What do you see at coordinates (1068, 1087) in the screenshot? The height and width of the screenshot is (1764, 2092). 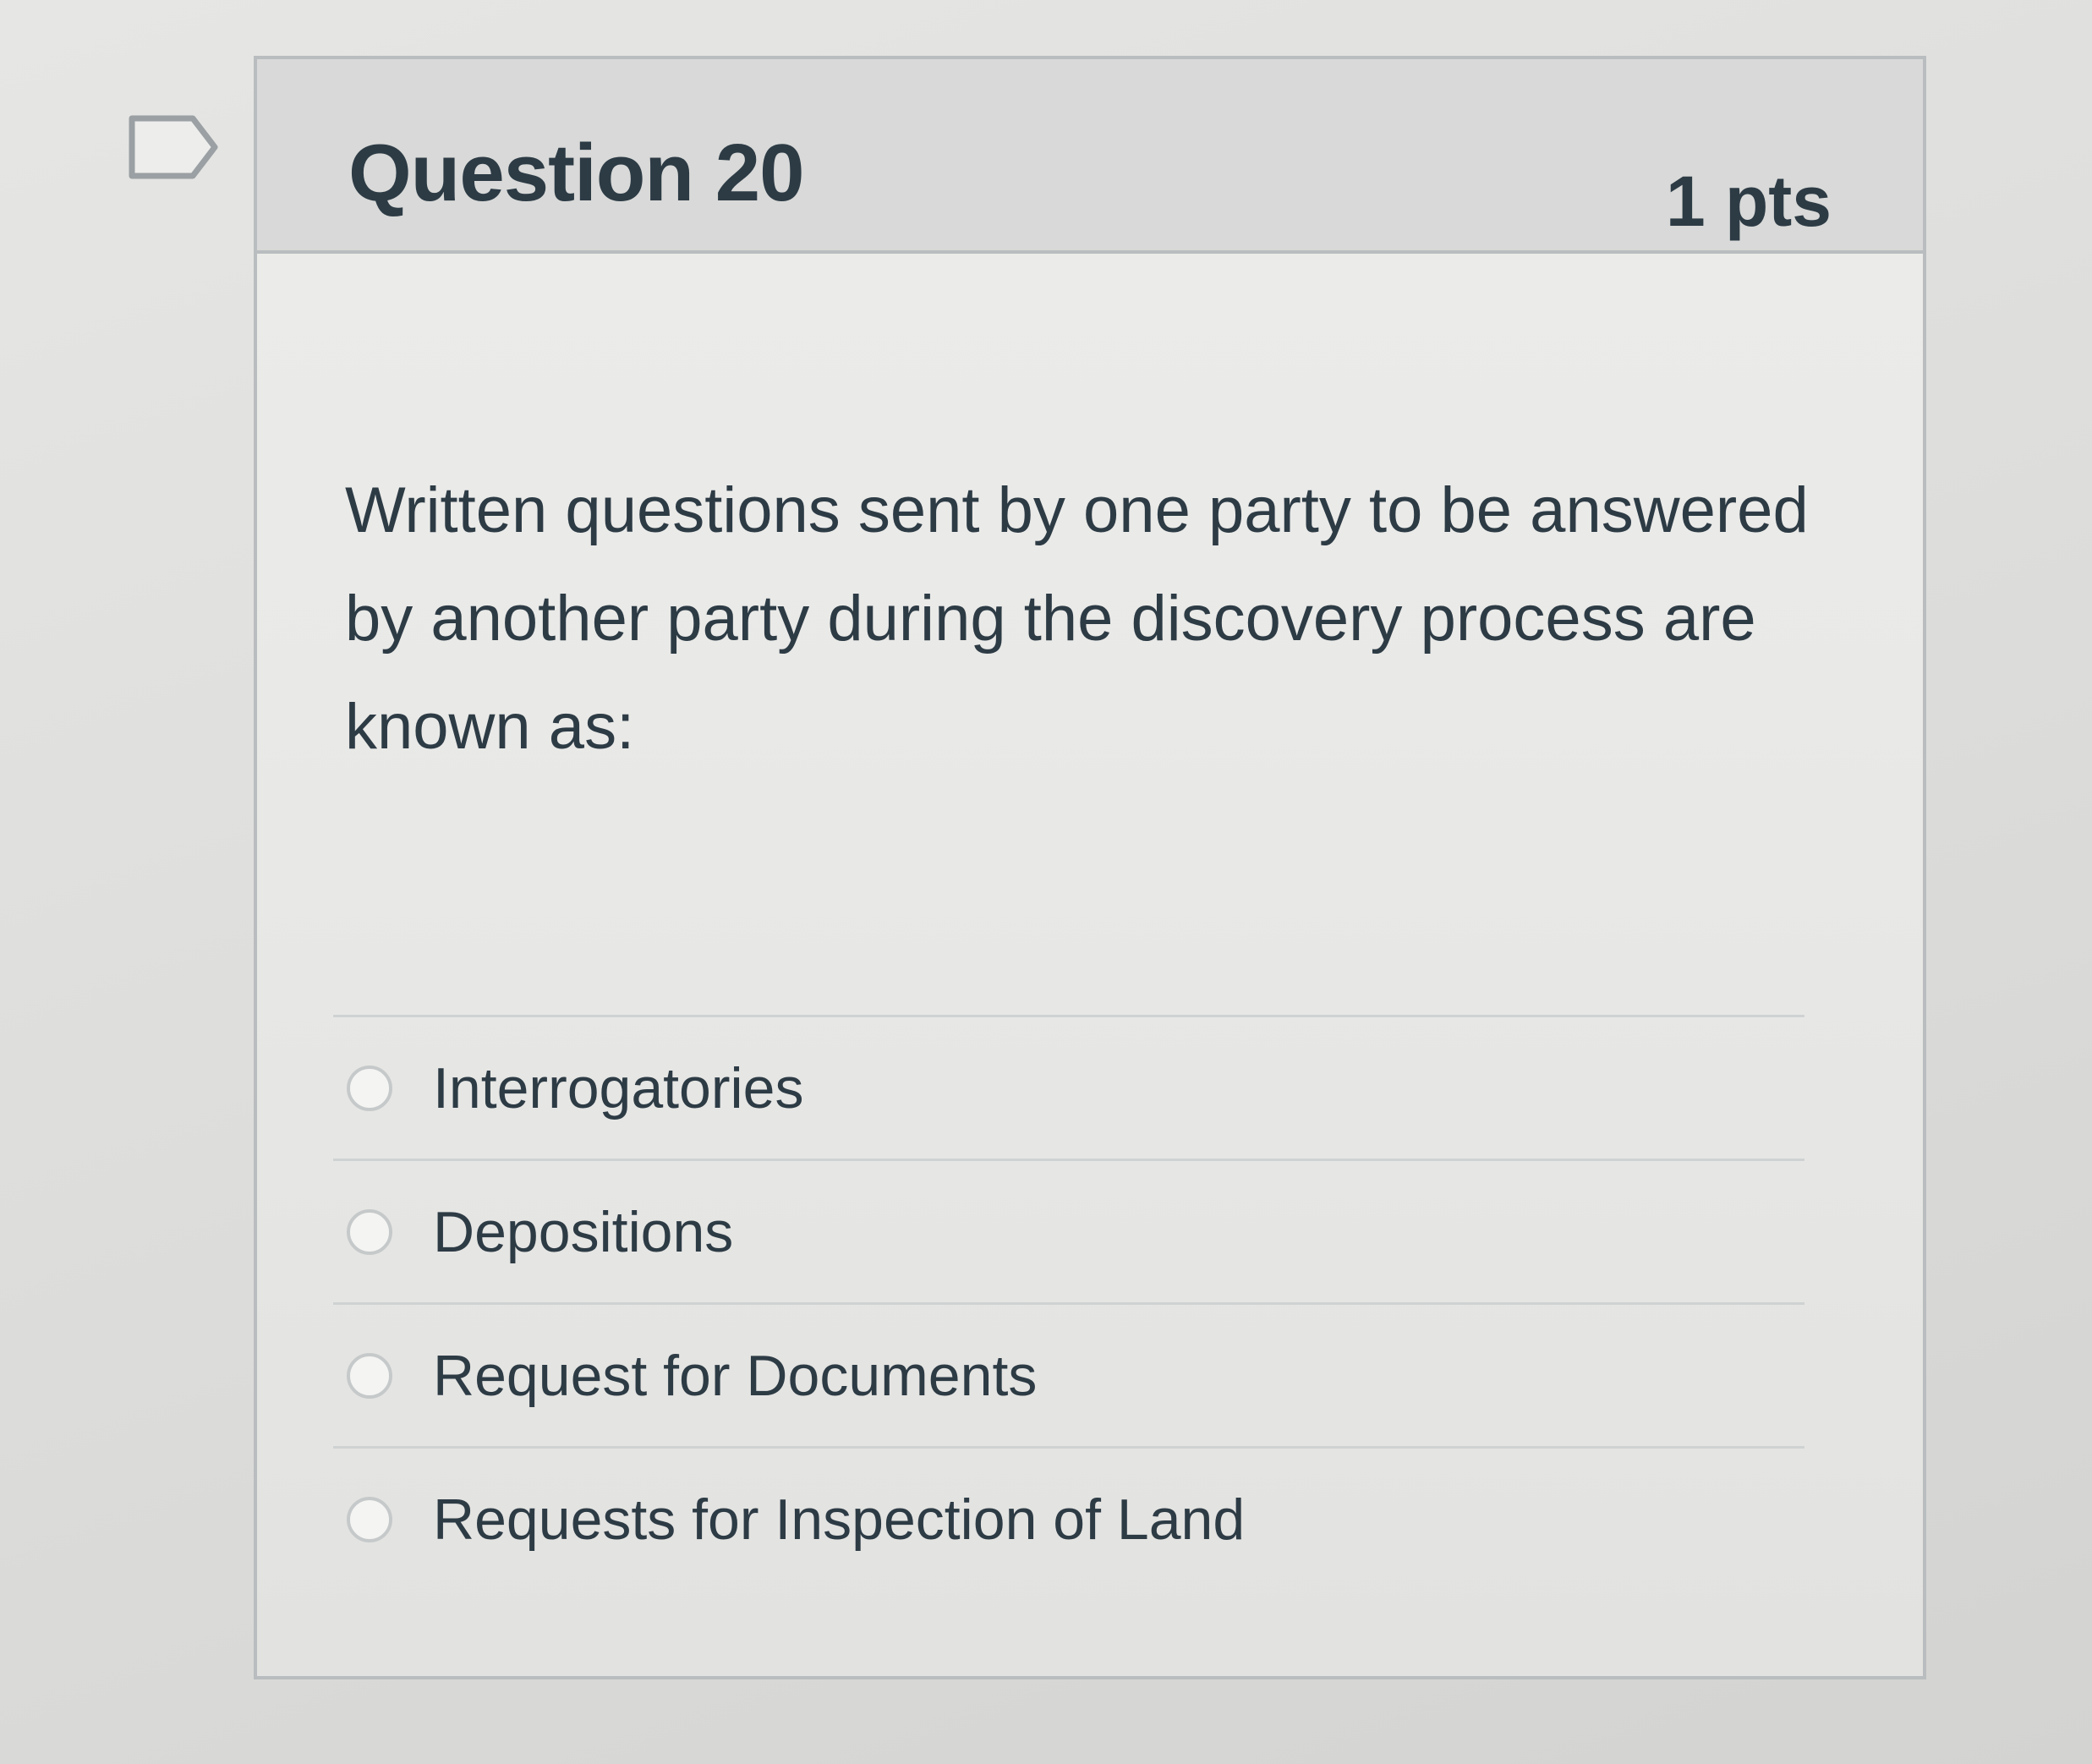 I see `answer-option: Interrogatories` at bounding box center [1068, 1087].